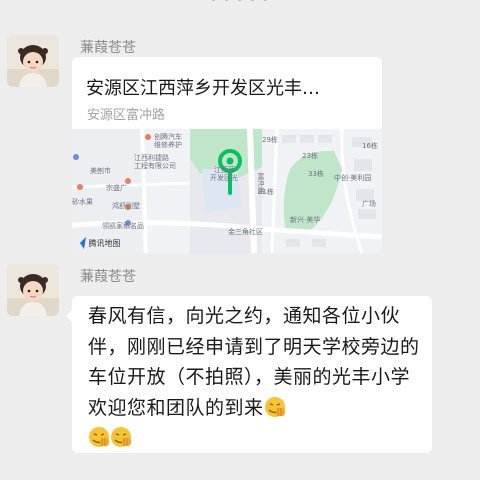 The image size is (480, 480). Describe the element at coordinates (104, 243) in the screenshot. I see `map-credit-label: 腾讯地图` at that location.